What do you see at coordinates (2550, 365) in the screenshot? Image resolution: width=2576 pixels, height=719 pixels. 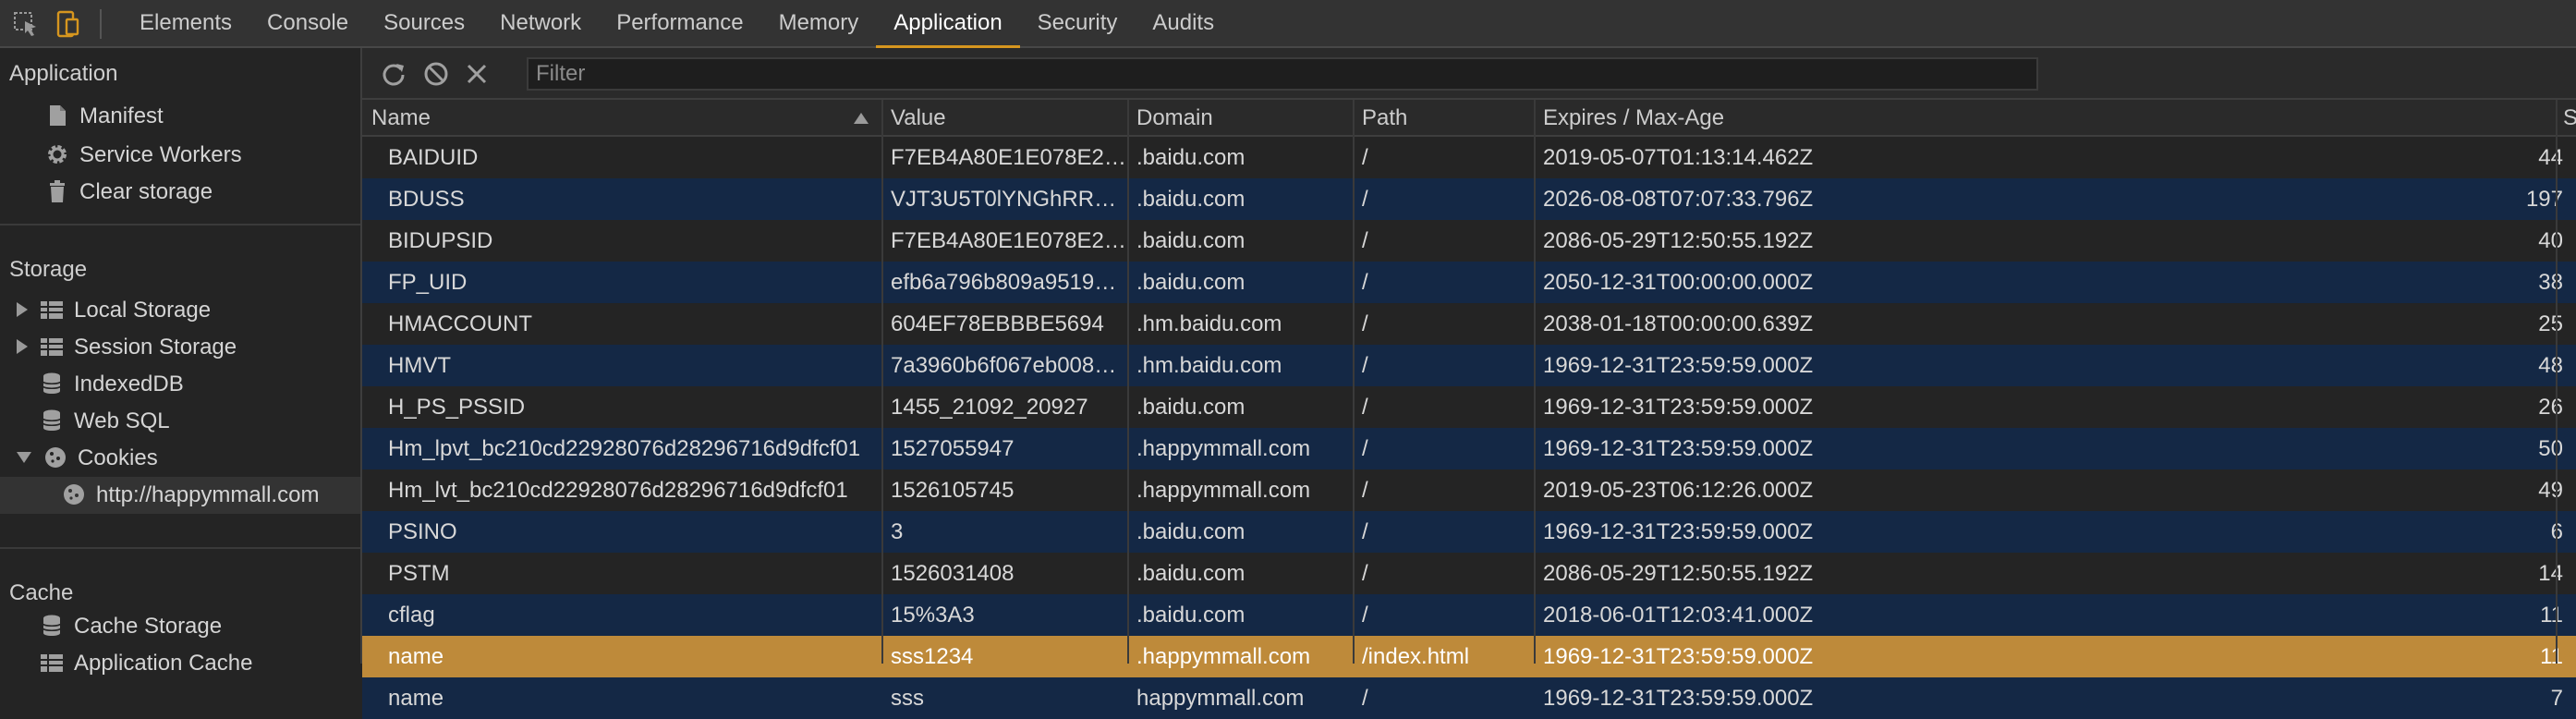 I see `cell-size: 48` at bounding box center [2550, 365].